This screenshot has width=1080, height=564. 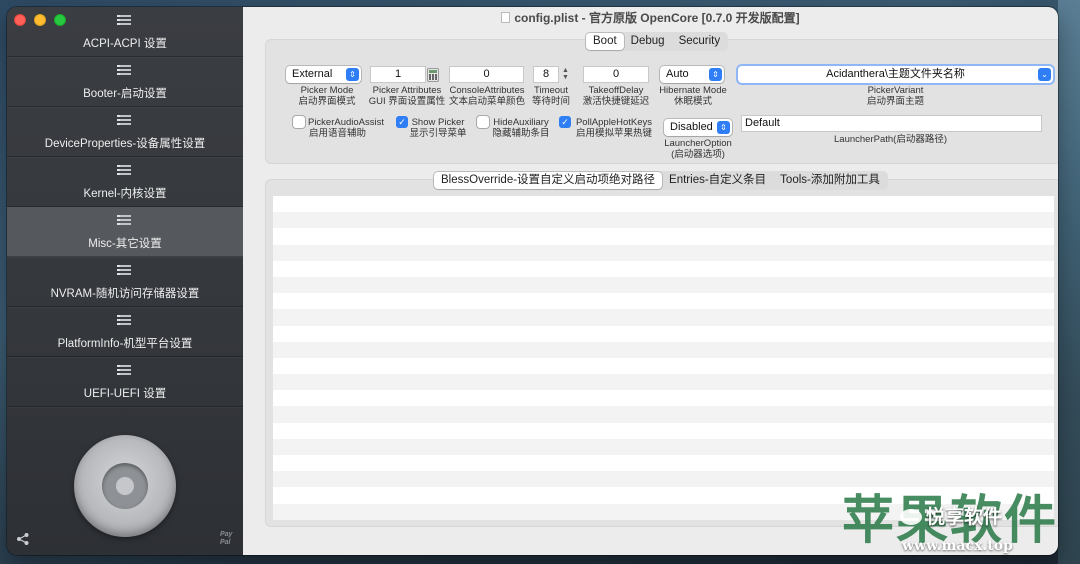 What do you see at coordinates (616, 101) in the screenshot?
I see `takeoff-delay-label-cn: 激活快捷键延迟` at bounding box center [616, 101].